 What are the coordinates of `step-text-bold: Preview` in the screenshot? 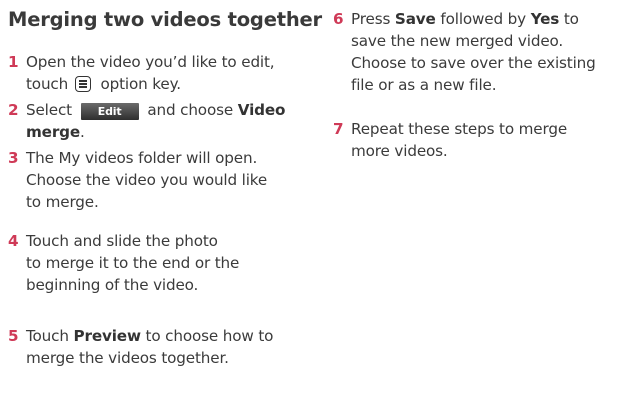 It's located at (107, 336).